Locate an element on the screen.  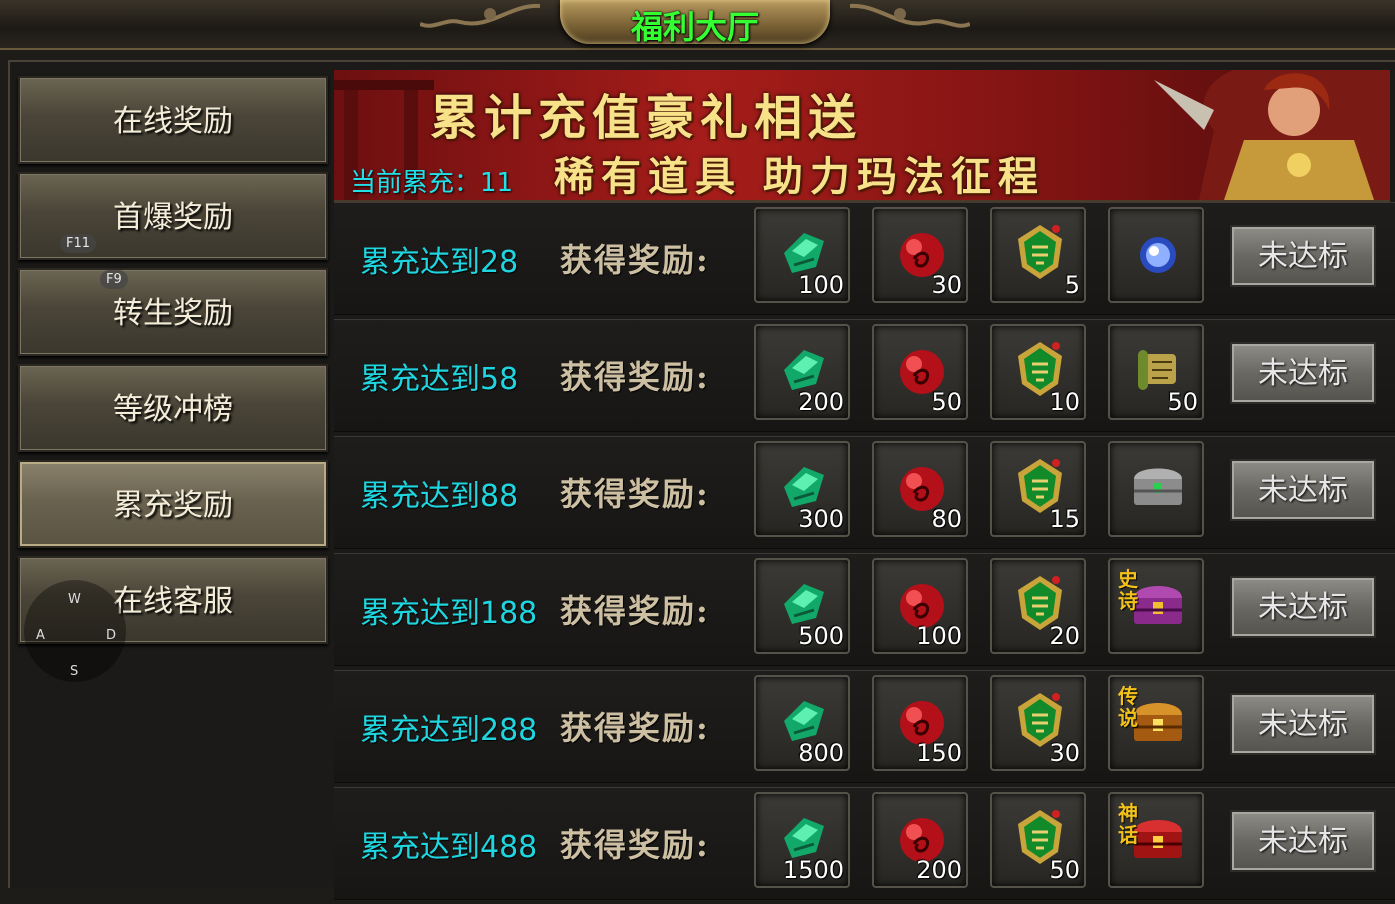
item-count: 80 is located at coordinates (946, 519).